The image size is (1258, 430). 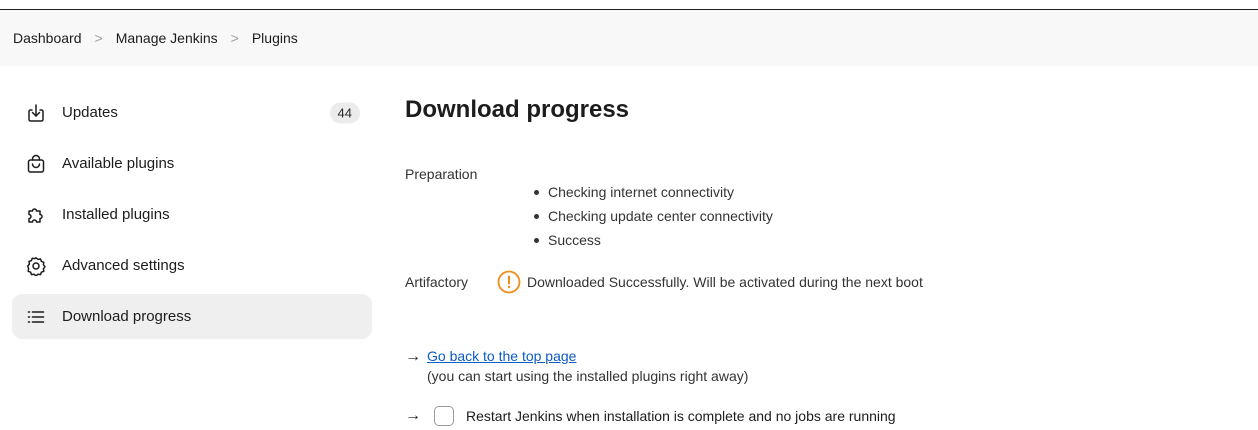 What do you see at coordinates (47, 38) in the screenshot?
I see `breadcrumb-dashboard: Dashboard` at bounding box center [47, 38].